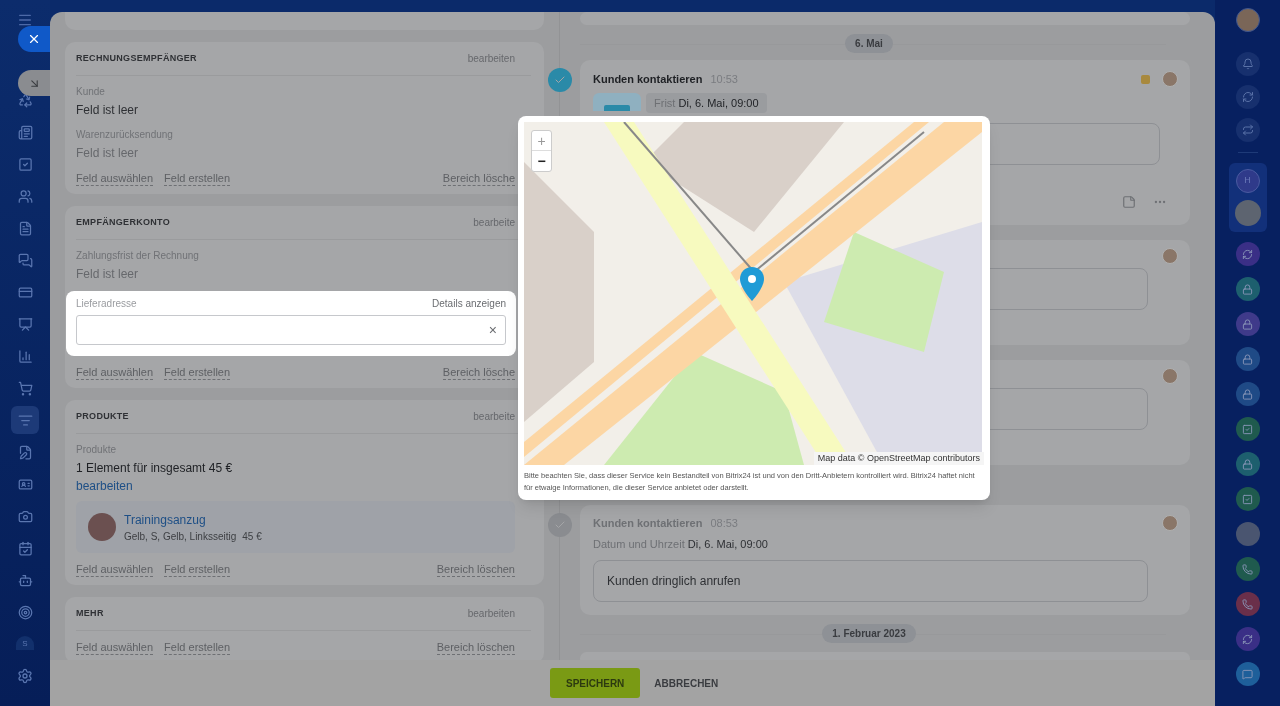  I want to click on cancel-button: ABBRECHEN, so click(686, 683).